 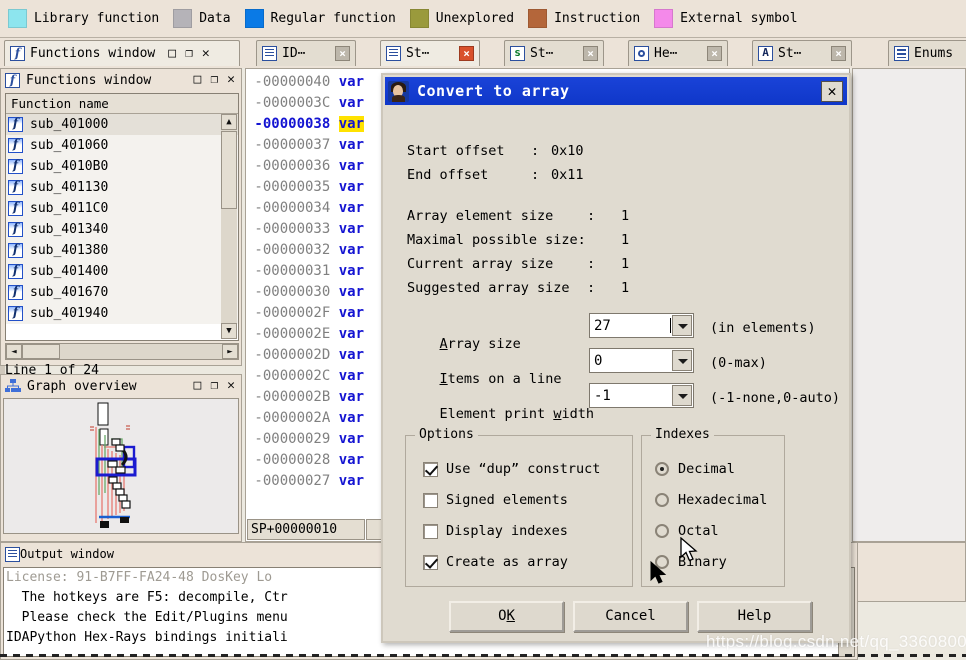 I want to click on option-checkbox-row-1: Signed elements, so click(x=495, y=500).